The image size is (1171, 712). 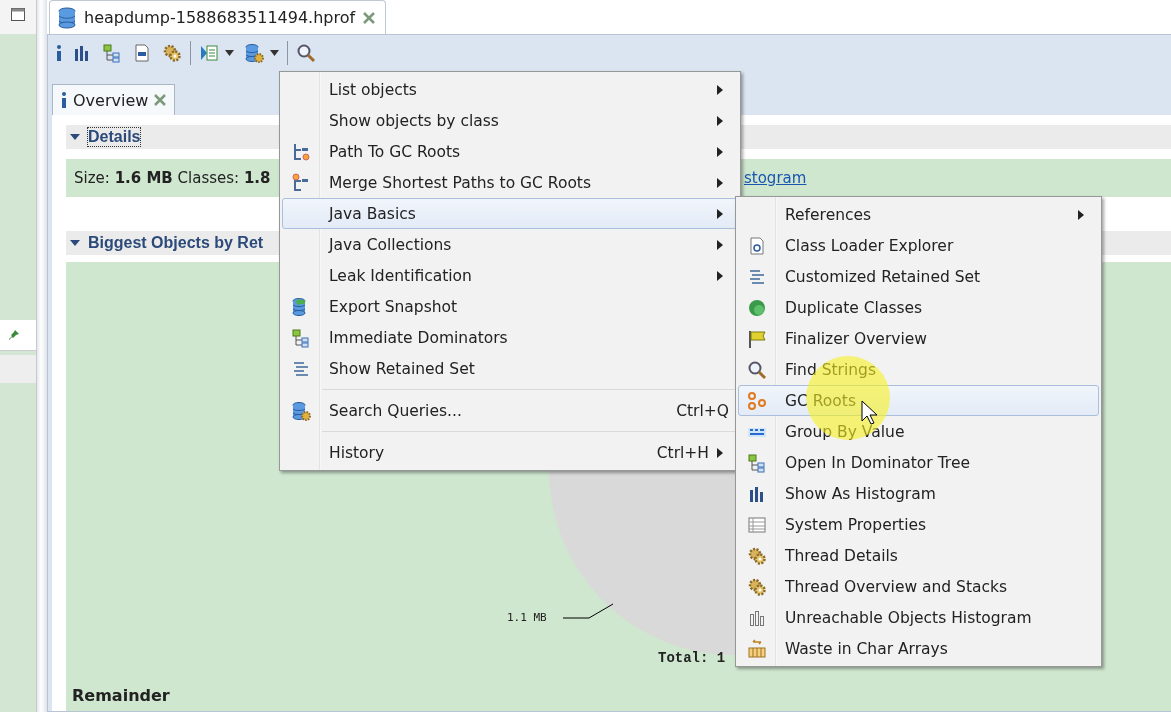 I want to click on shortcut-label: Ctrl+Q, so click(x=702, y=410).